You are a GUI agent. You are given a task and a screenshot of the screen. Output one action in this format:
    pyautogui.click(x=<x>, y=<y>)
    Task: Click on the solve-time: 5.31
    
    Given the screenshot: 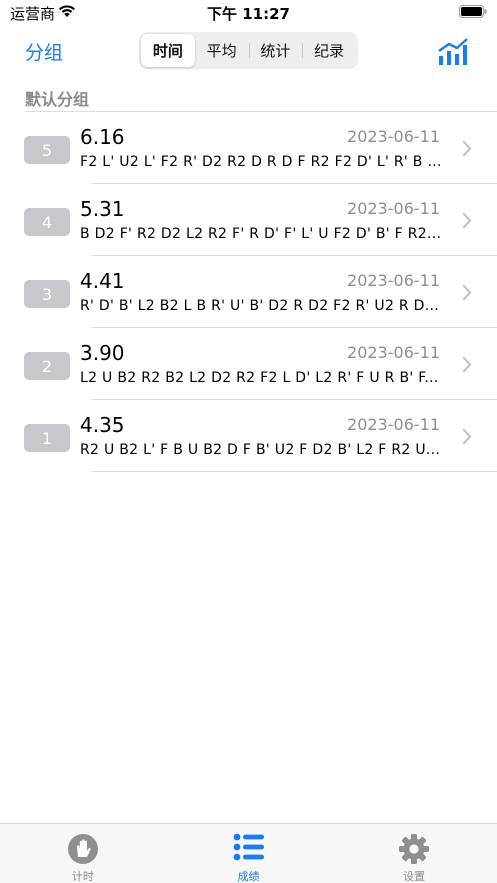 What is the action you would take?
    pyautogui.click(x=102, y=209)
    